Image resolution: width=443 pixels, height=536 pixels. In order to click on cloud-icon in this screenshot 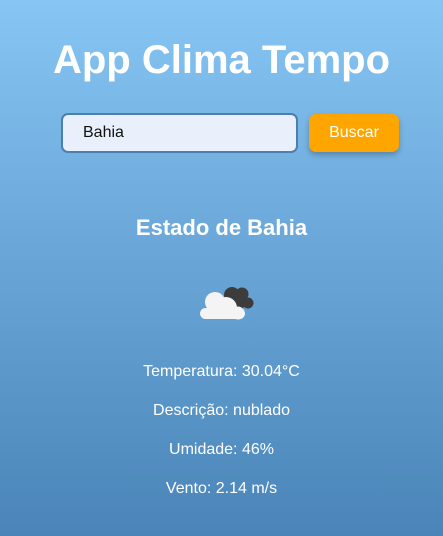, I will do `click(227, 303)`.